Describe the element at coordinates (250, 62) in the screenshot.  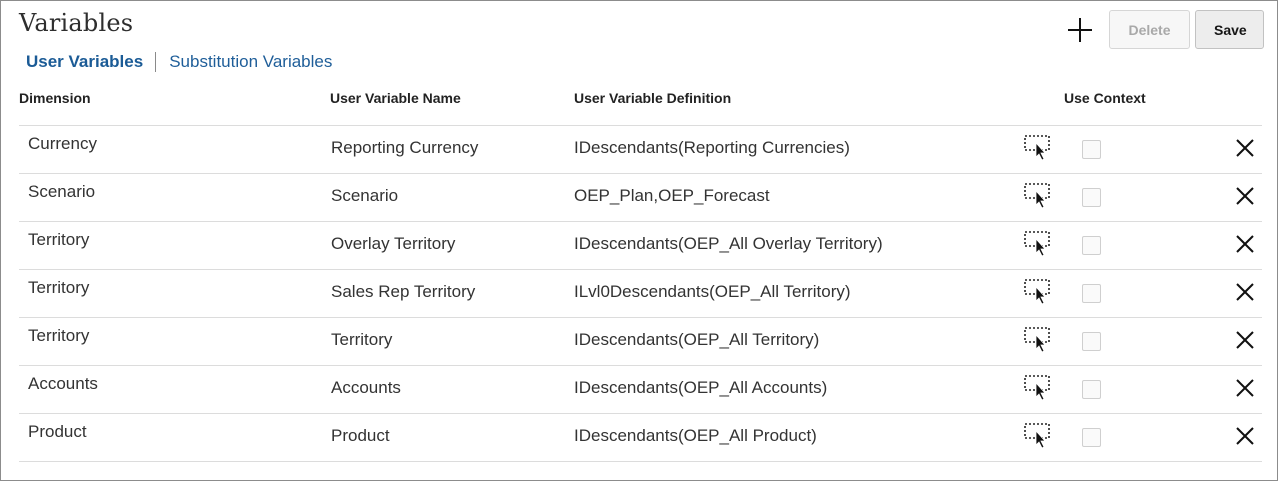
I see `tab-substitution-variables: Substitution Variables` at that location.